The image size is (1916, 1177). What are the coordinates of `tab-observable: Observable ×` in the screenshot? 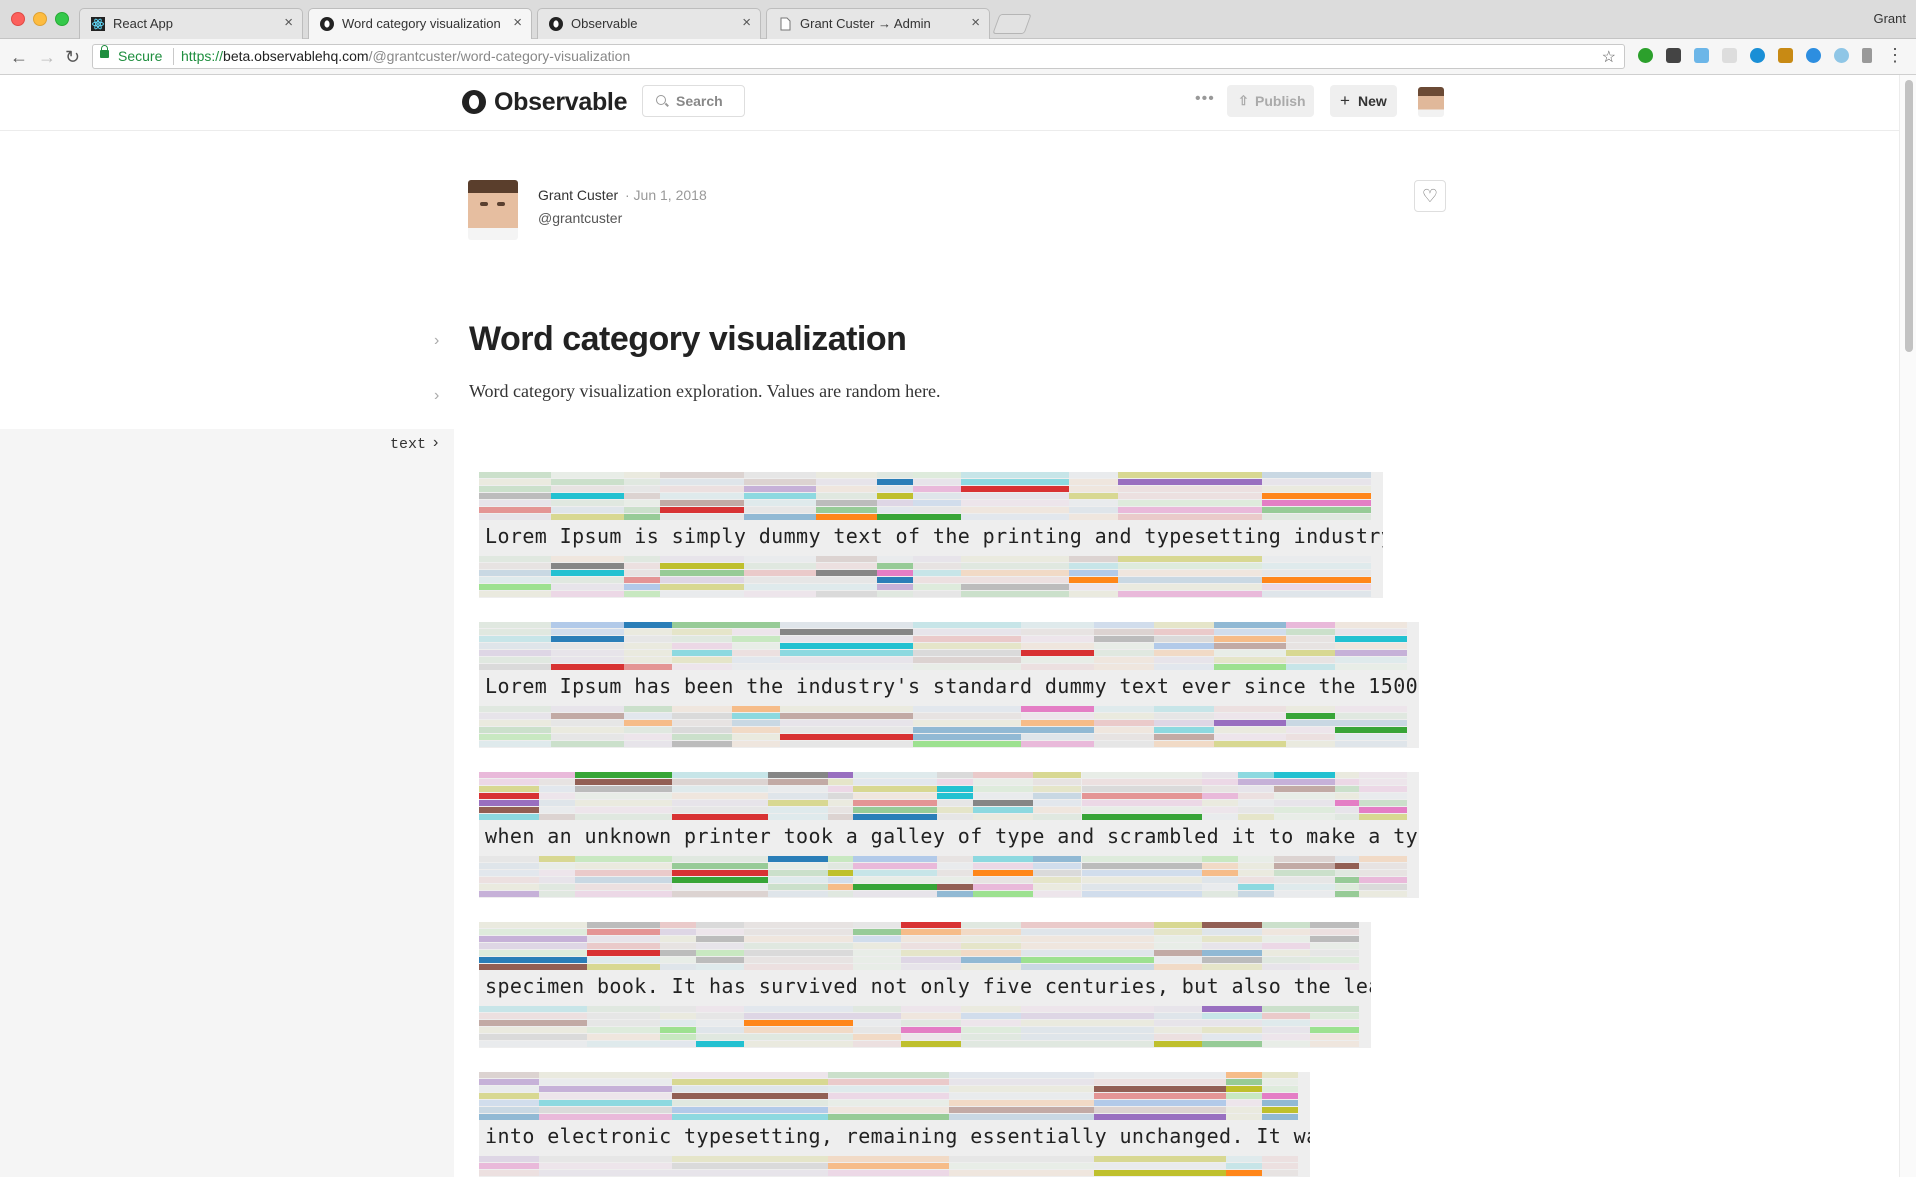 It's located at (649, 23).